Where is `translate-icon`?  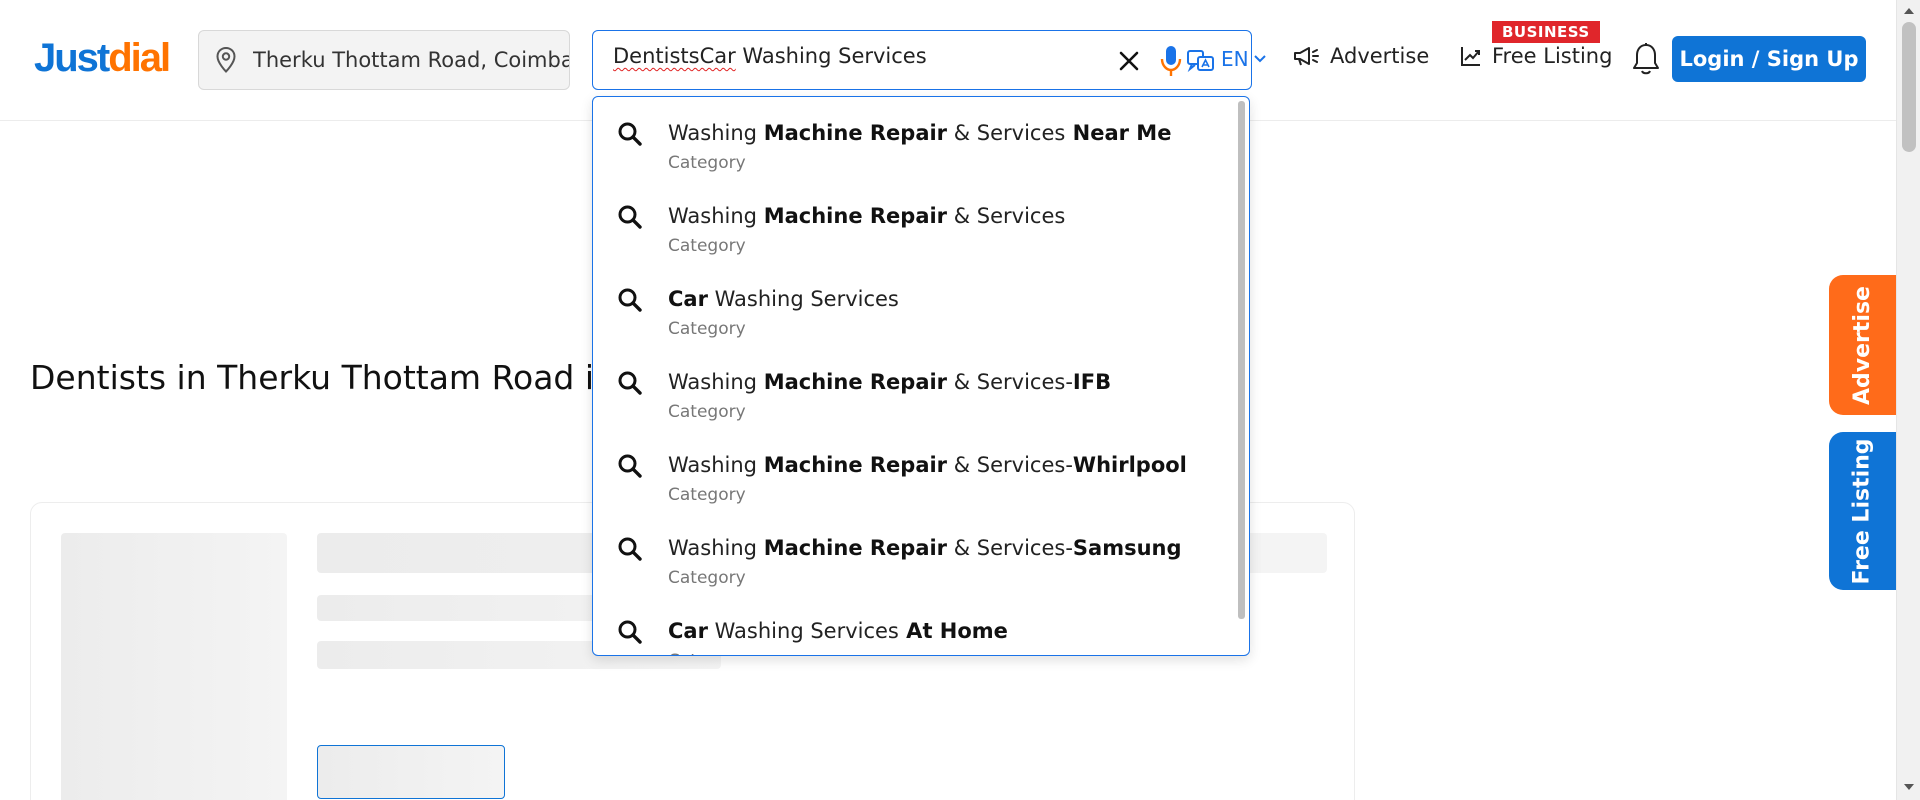 translate-icon is located at coordinates (1200, 61).